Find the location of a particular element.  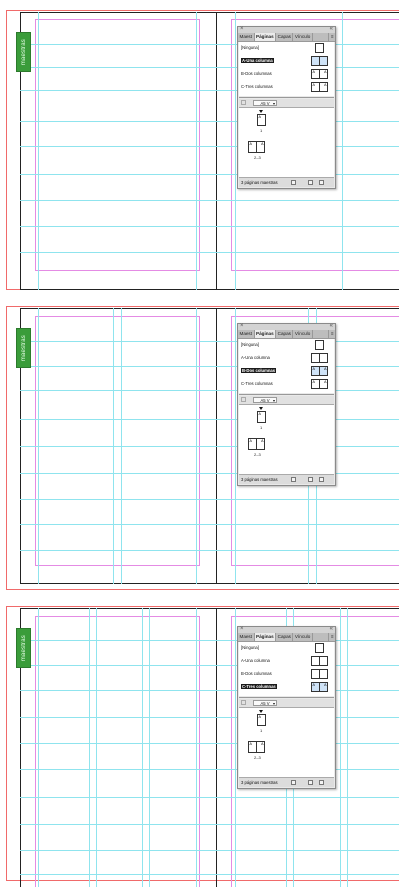

current-page-marker-icon is located at coordinates (261, 711).